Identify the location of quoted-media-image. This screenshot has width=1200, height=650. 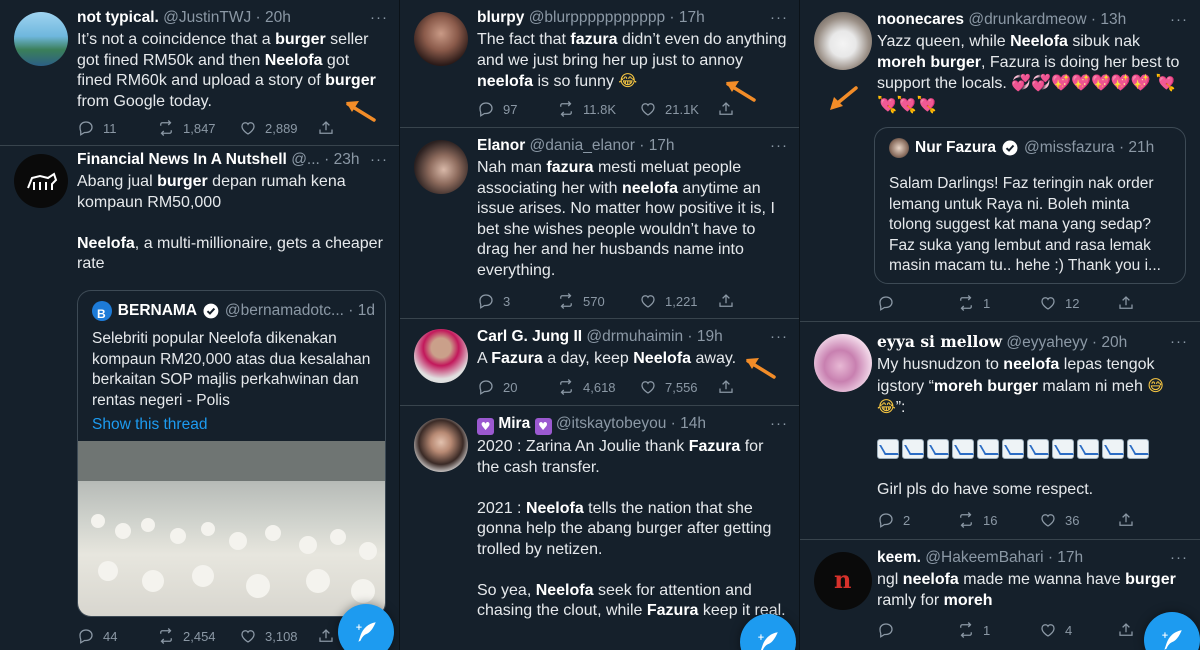
(231, 528).